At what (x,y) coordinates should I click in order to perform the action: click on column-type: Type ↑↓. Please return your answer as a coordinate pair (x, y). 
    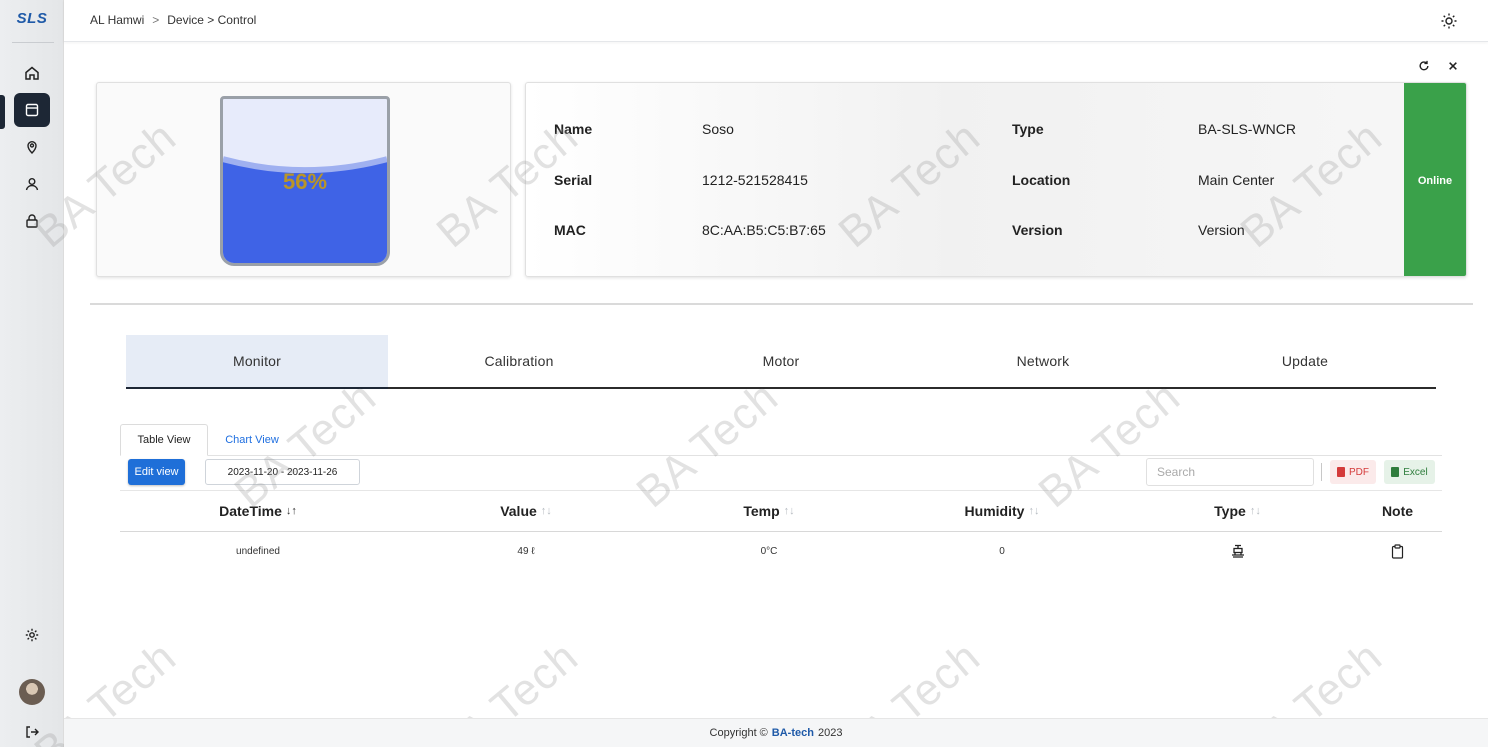
    Looking at the image, I should click on (1237, 511).